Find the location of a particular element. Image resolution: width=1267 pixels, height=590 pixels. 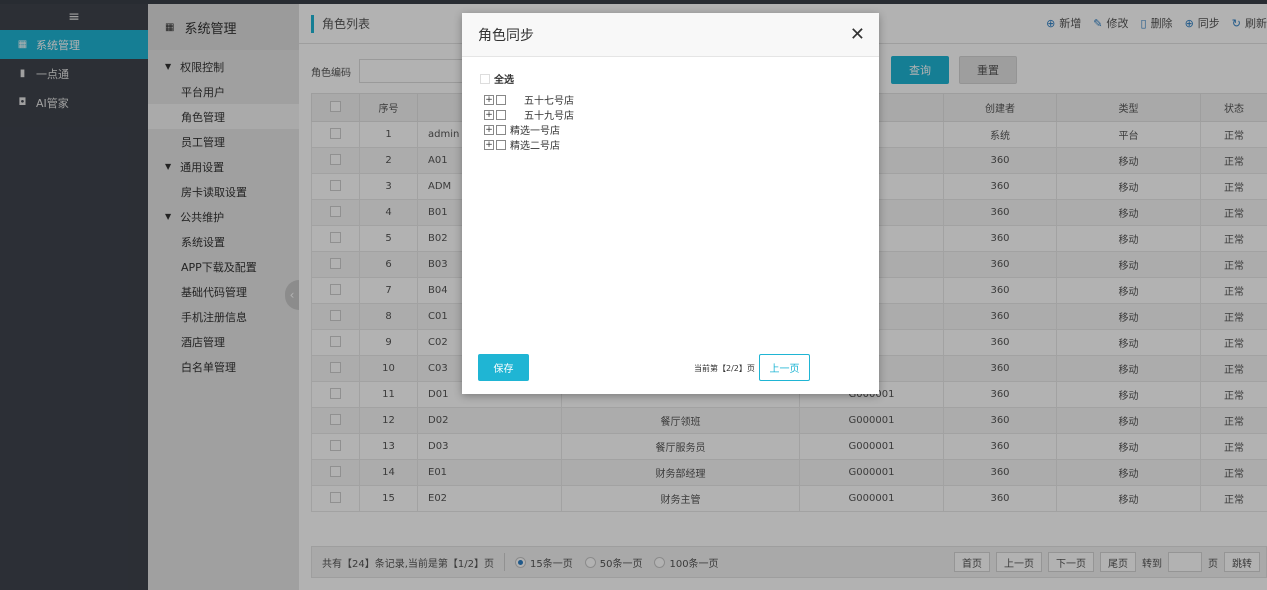

tree-node-label: 五十九号店 is located at coordinates (549, 116).